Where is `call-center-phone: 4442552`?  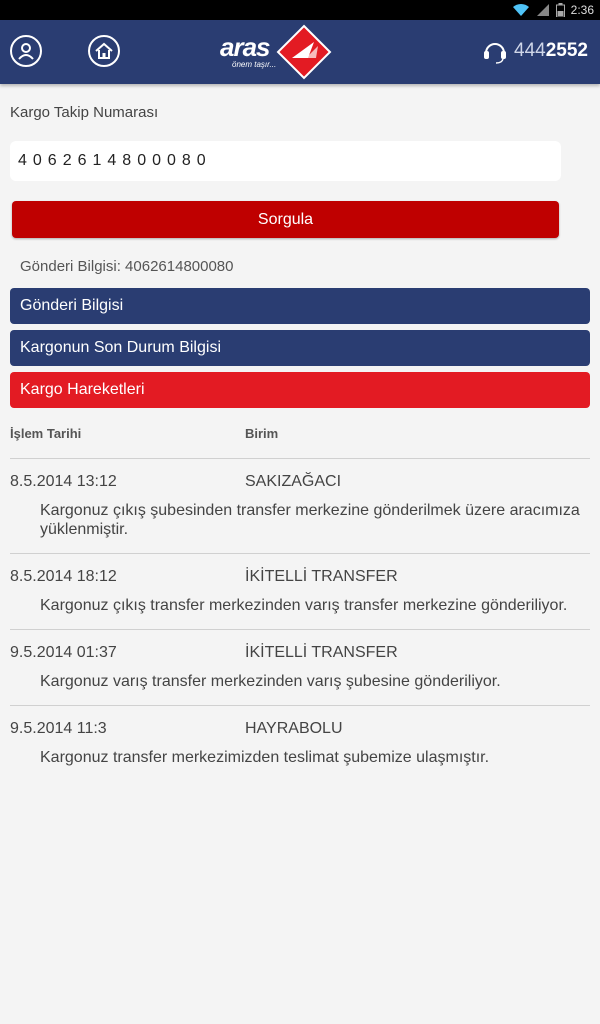 call-center-phone: 4442552 is located at coordinates (535, 51).